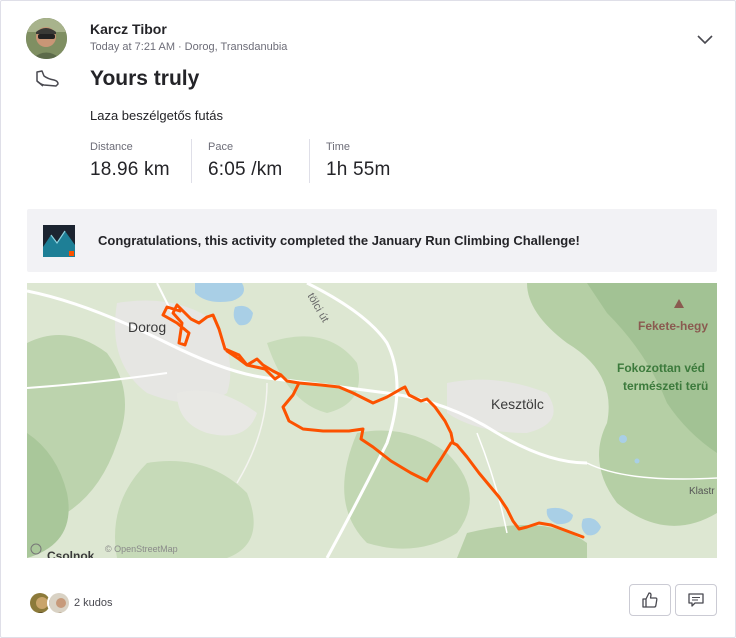  What do you see at coordinates (111, 147) in the screenshot?
I see `stat-label: Distance` at bounding box center [111, 147].